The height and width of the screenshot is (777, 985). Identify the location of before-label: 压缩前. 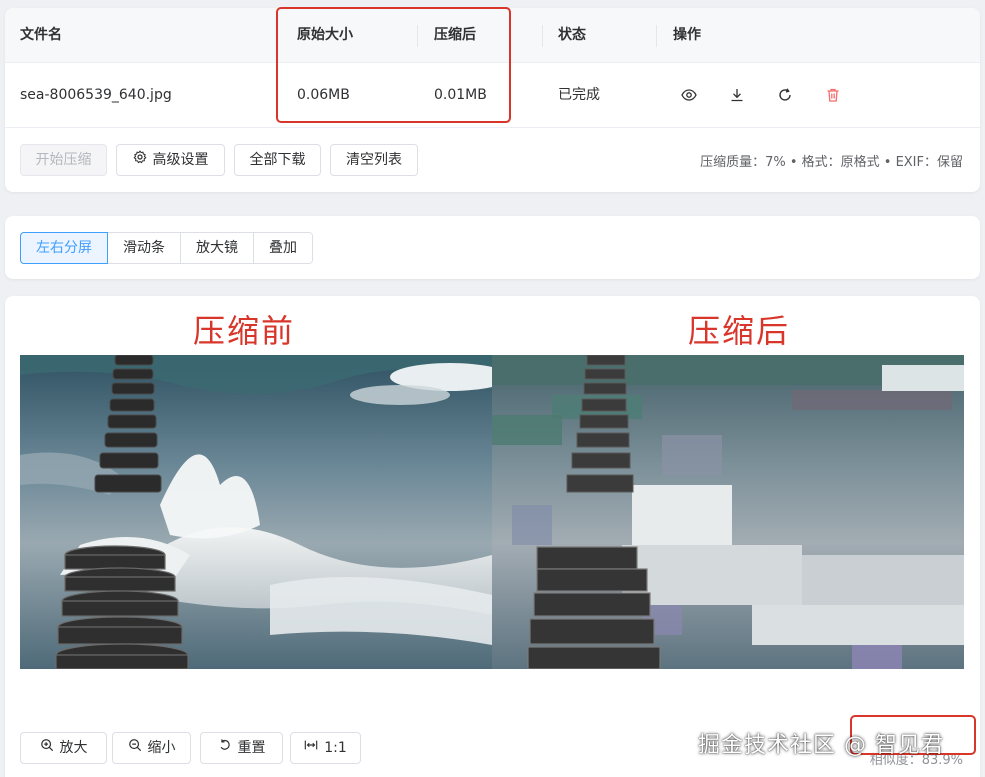
(244, 331).